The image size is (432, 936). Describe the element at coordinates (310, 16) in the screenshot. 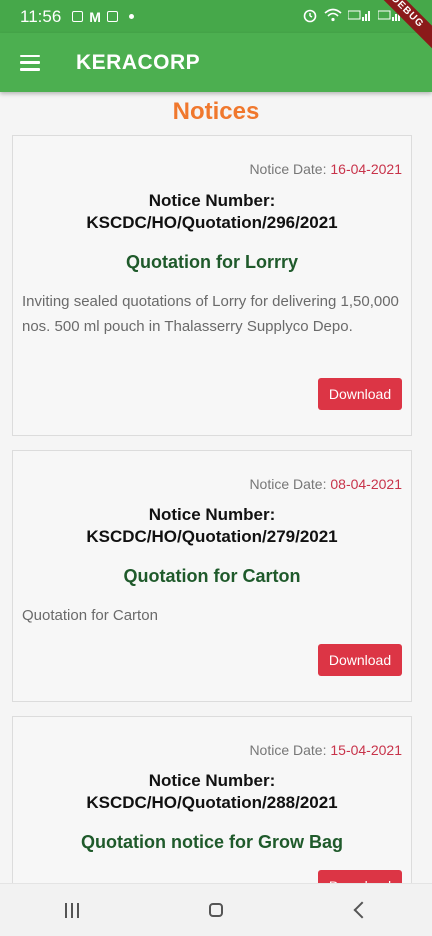

I see `alarm-icon` at that location.